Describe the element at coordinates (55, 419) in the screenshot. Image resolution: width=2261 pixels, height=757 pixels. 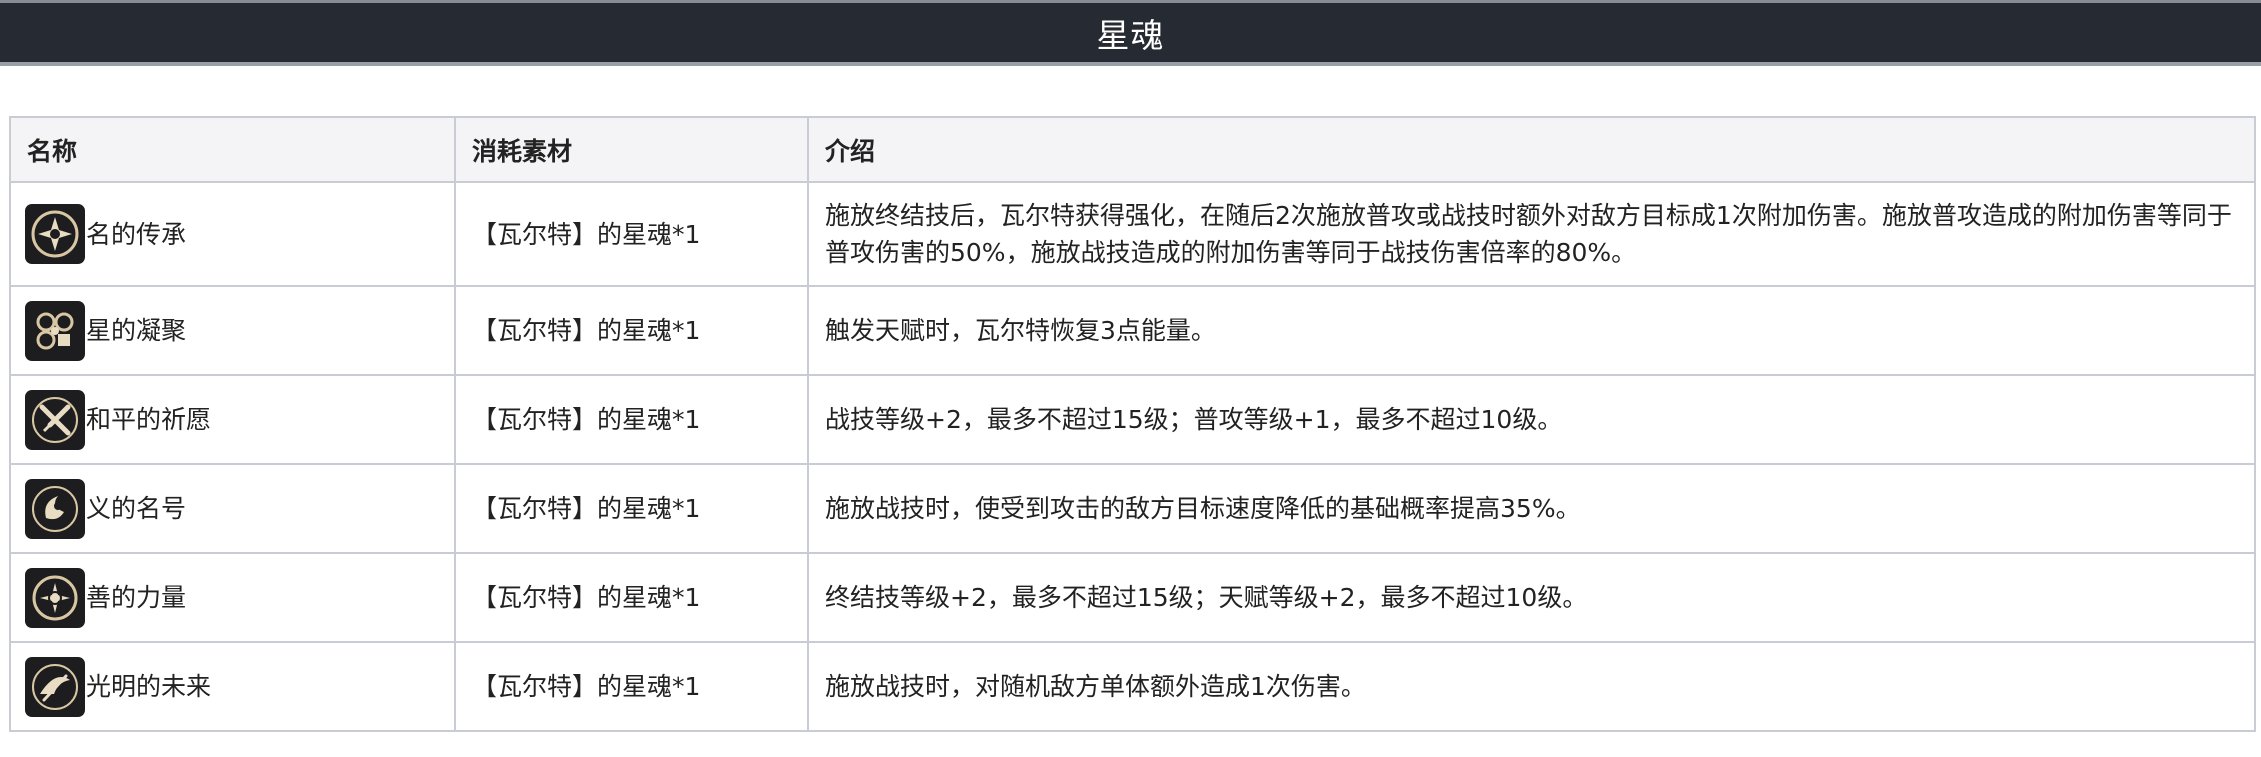
I see `constellation-3-icon` at that location.